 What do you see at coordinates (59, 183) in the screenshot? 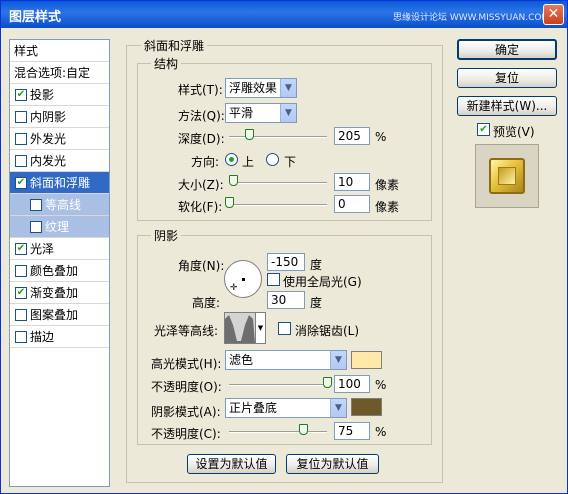
I see `style-list-item: ✔ 斜面和浮雕` at bounding box center [59, 183].